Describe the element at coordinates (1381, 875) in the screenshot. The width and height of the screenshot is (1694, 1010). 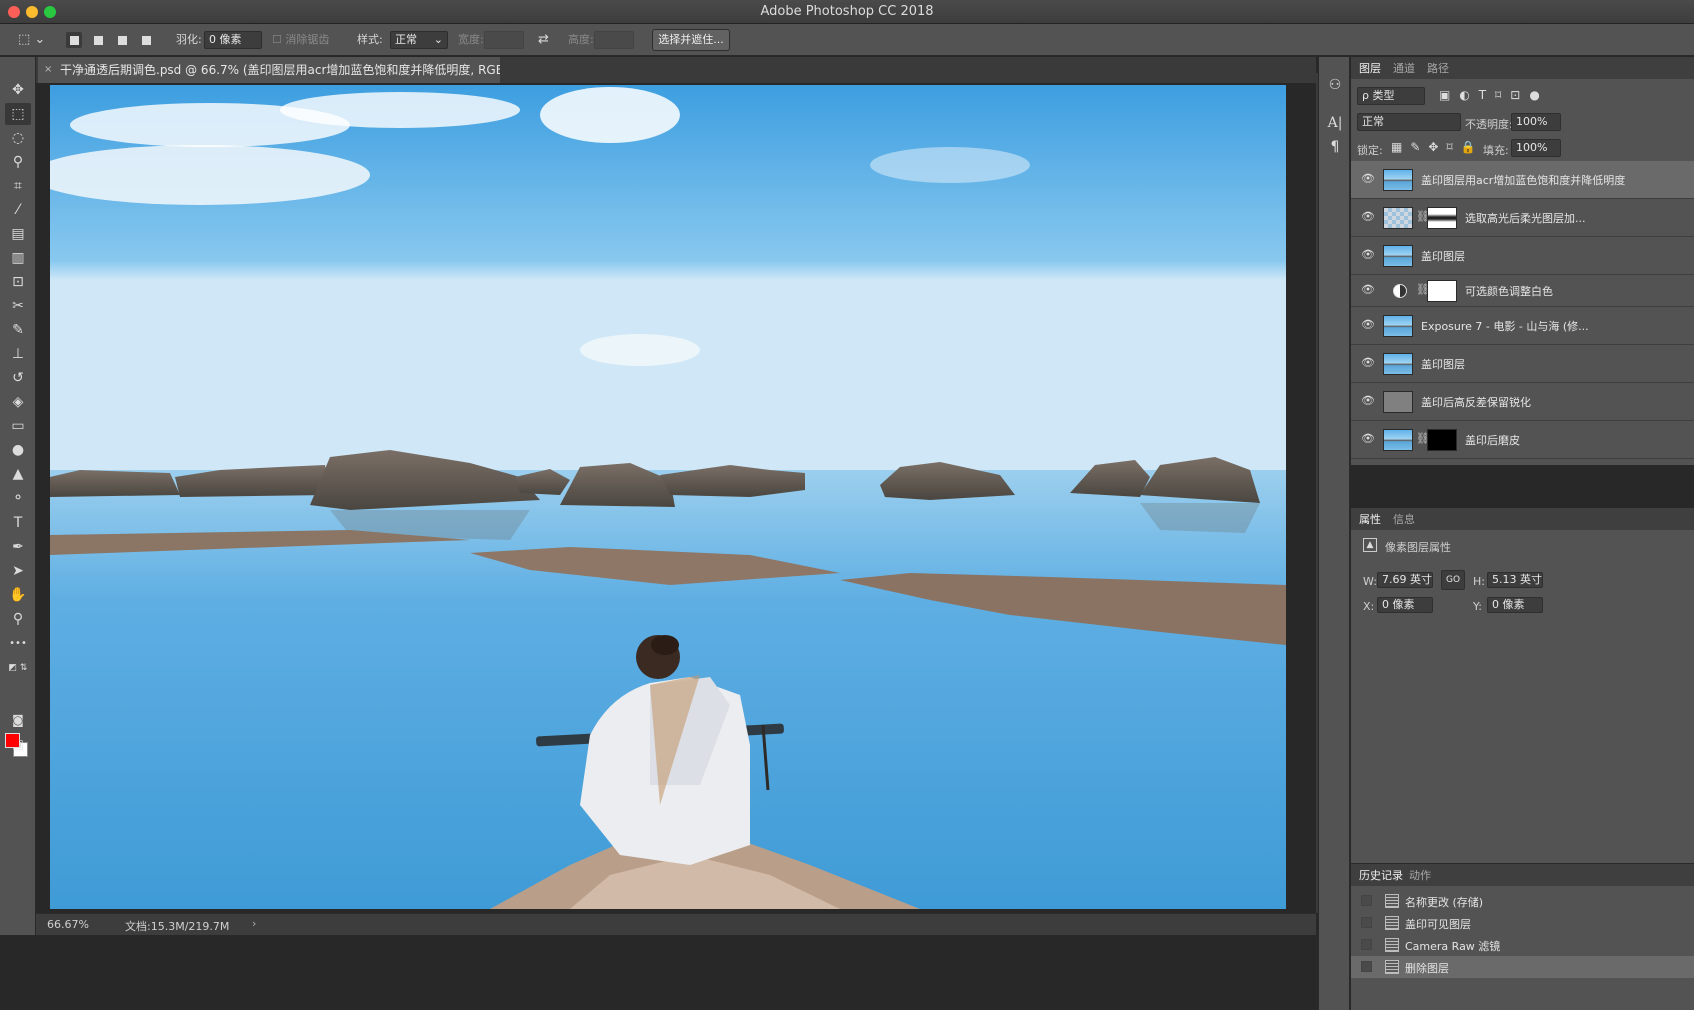
I see `tab-history: 历史记录` at that location.